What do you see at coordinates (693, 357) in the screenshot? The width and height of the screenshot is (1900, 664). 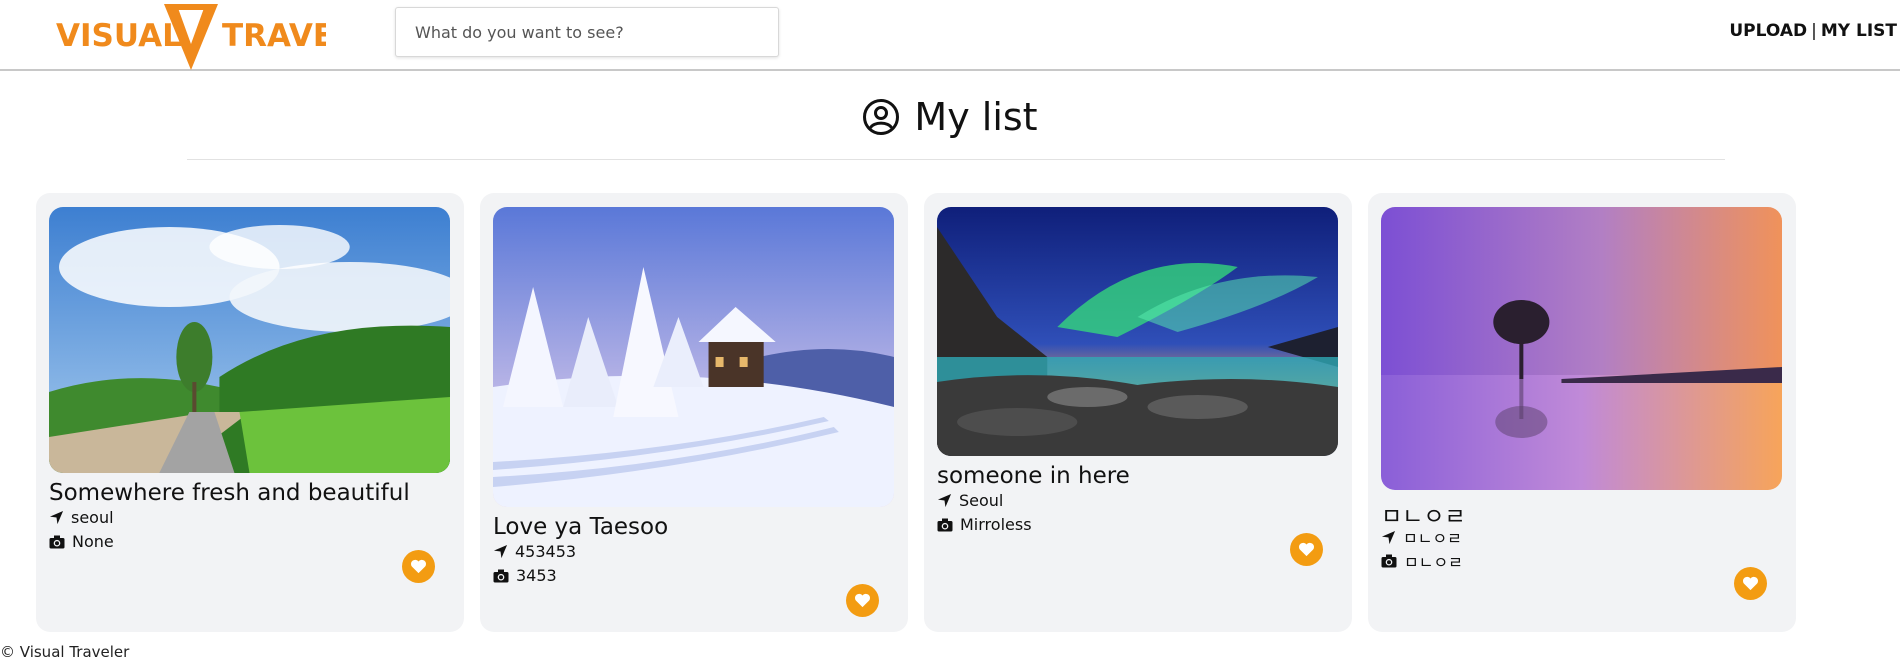 I see `snowy-cabin-photo` at bounding box center [693, 357].